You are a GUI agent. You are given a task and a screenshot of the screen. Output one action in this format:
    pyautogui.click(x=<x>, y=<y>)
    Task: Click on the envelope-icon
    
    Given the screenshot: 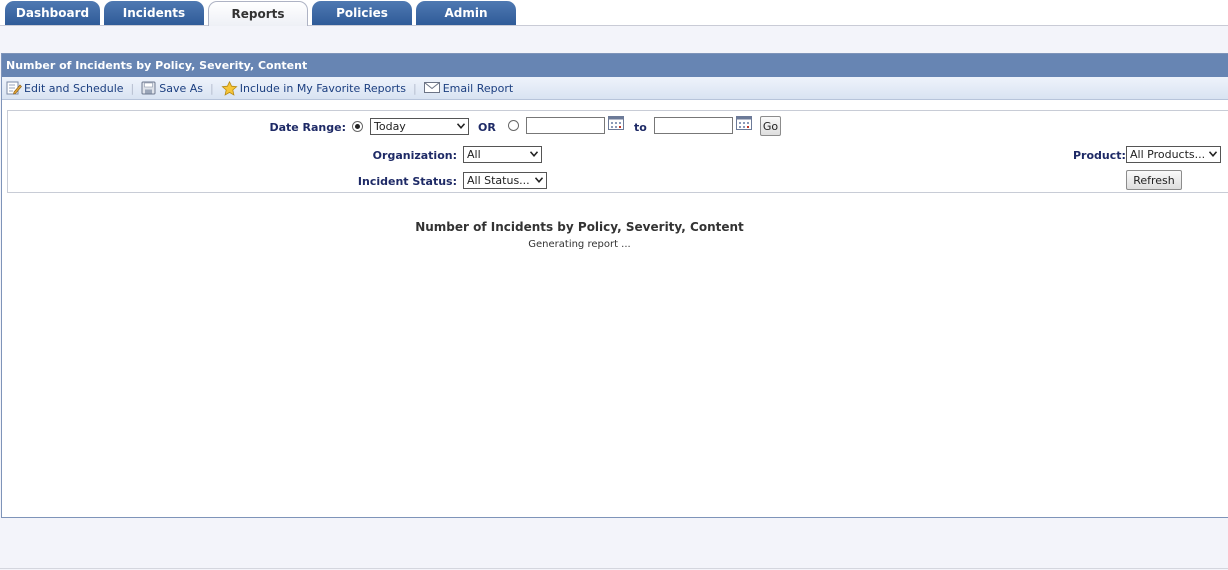 What is the action you would take?
    pyautogui.click(x=431, y=87)
    